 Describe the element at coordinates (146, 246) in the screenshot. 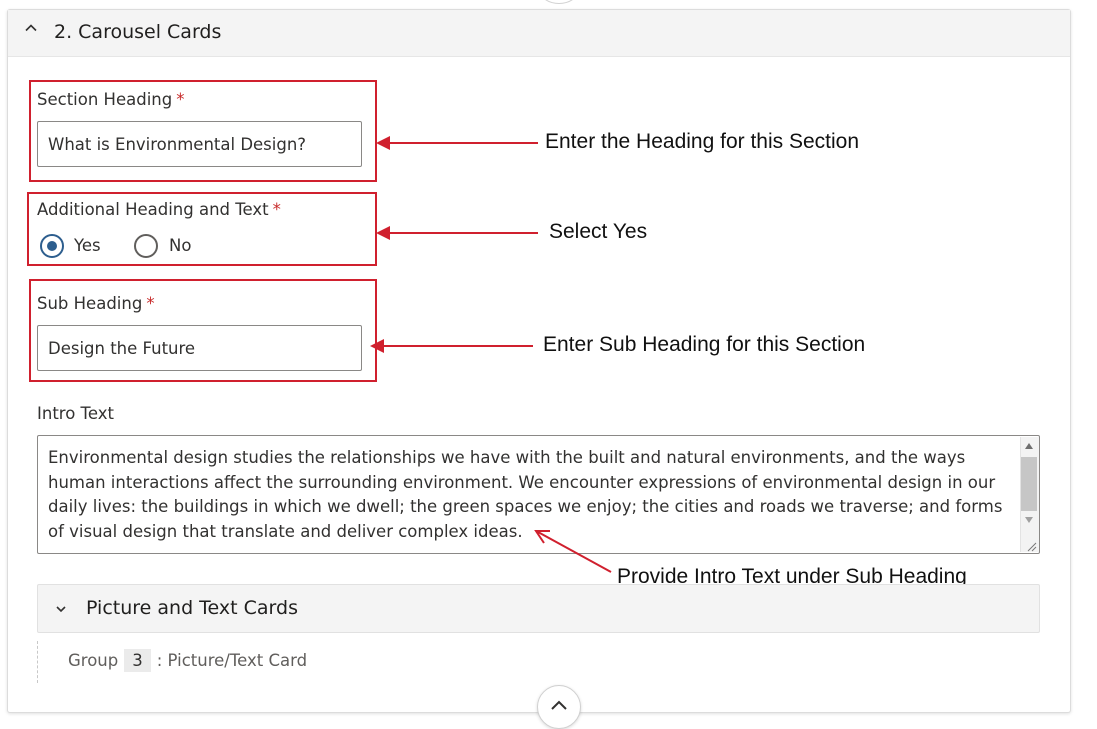

I see `radio-no` at that location.